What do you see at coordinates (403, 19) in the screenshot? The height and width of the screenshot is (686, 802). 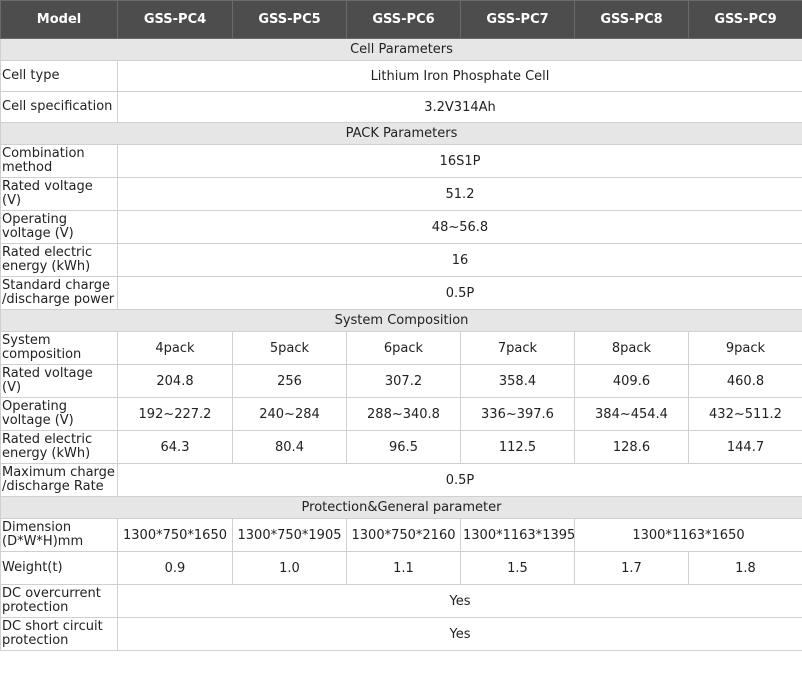 I see `header-model-pc6: GSS-PC6` at bounding box center [403, 19].